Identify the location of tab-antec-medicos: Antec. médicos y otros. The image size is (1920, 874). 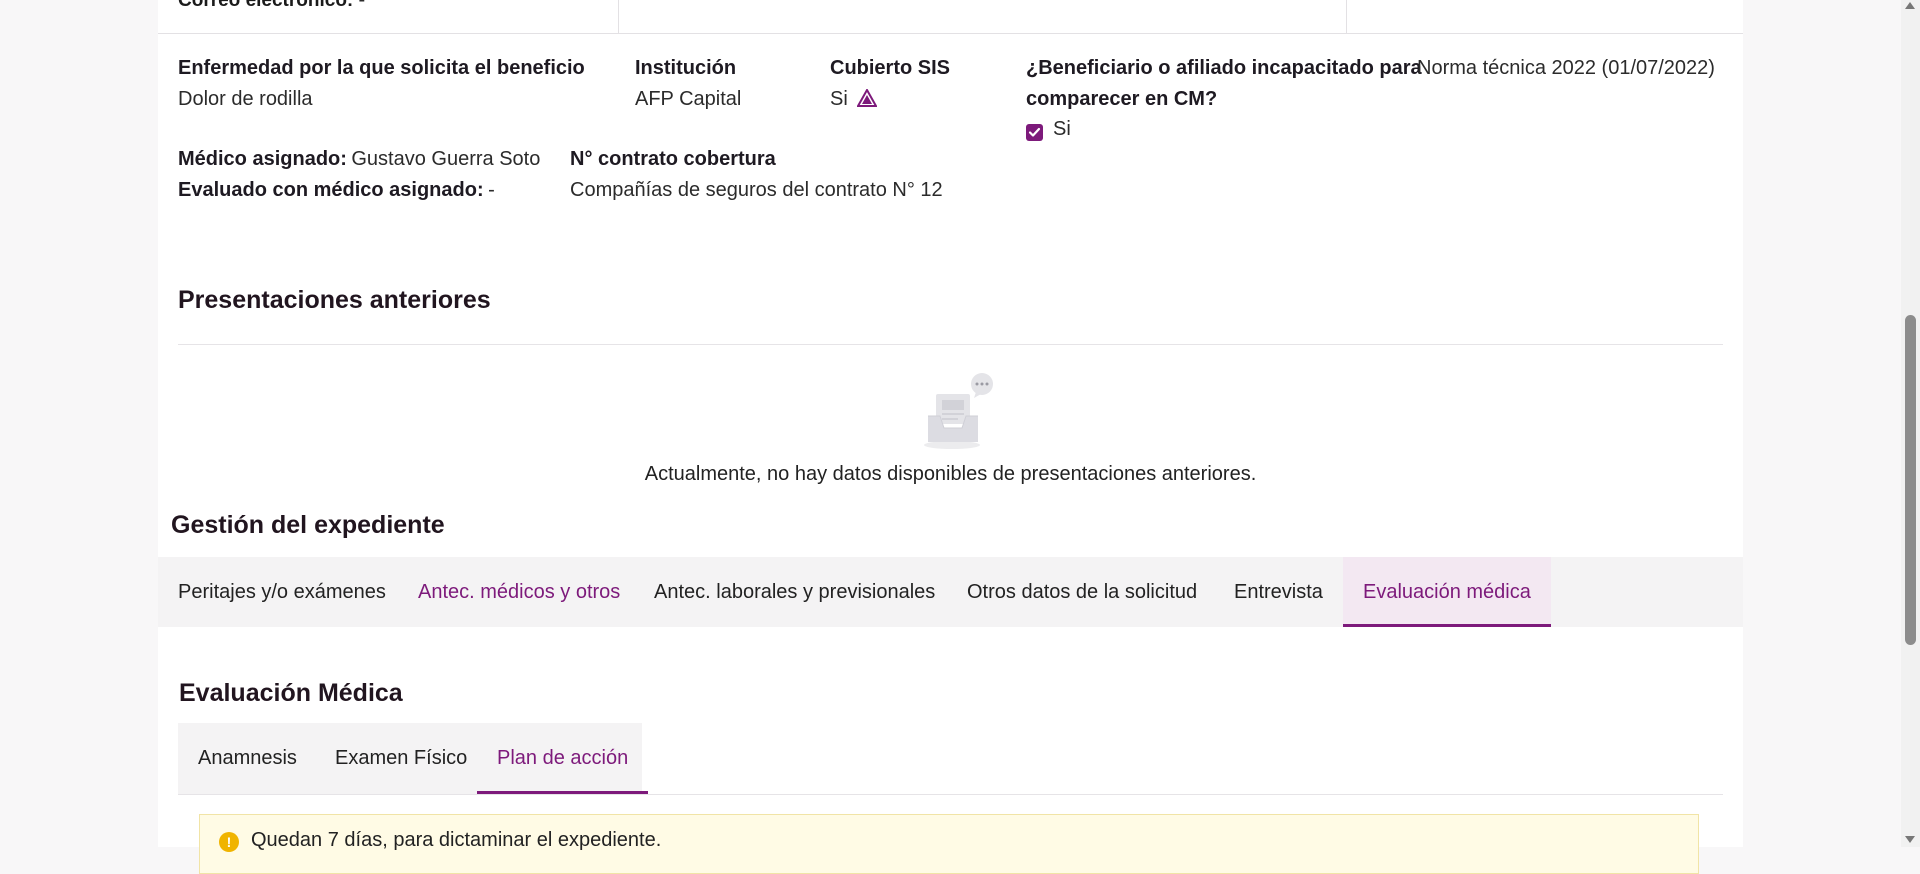
(519, 592).